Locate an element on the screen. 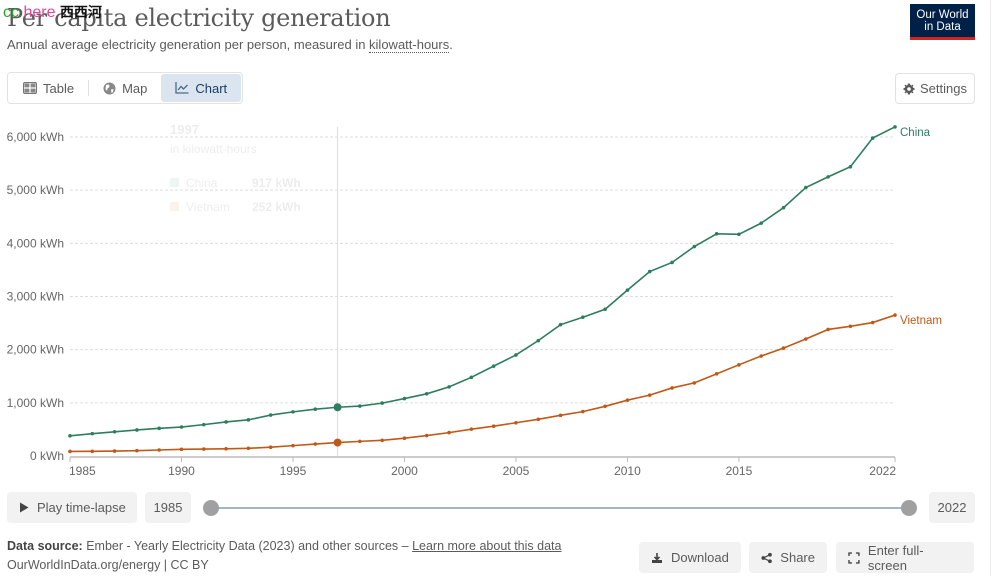 Image resolution: width=994 pixels, height=576 pixels. tab-map: Map is located at coordinates (125, 88).